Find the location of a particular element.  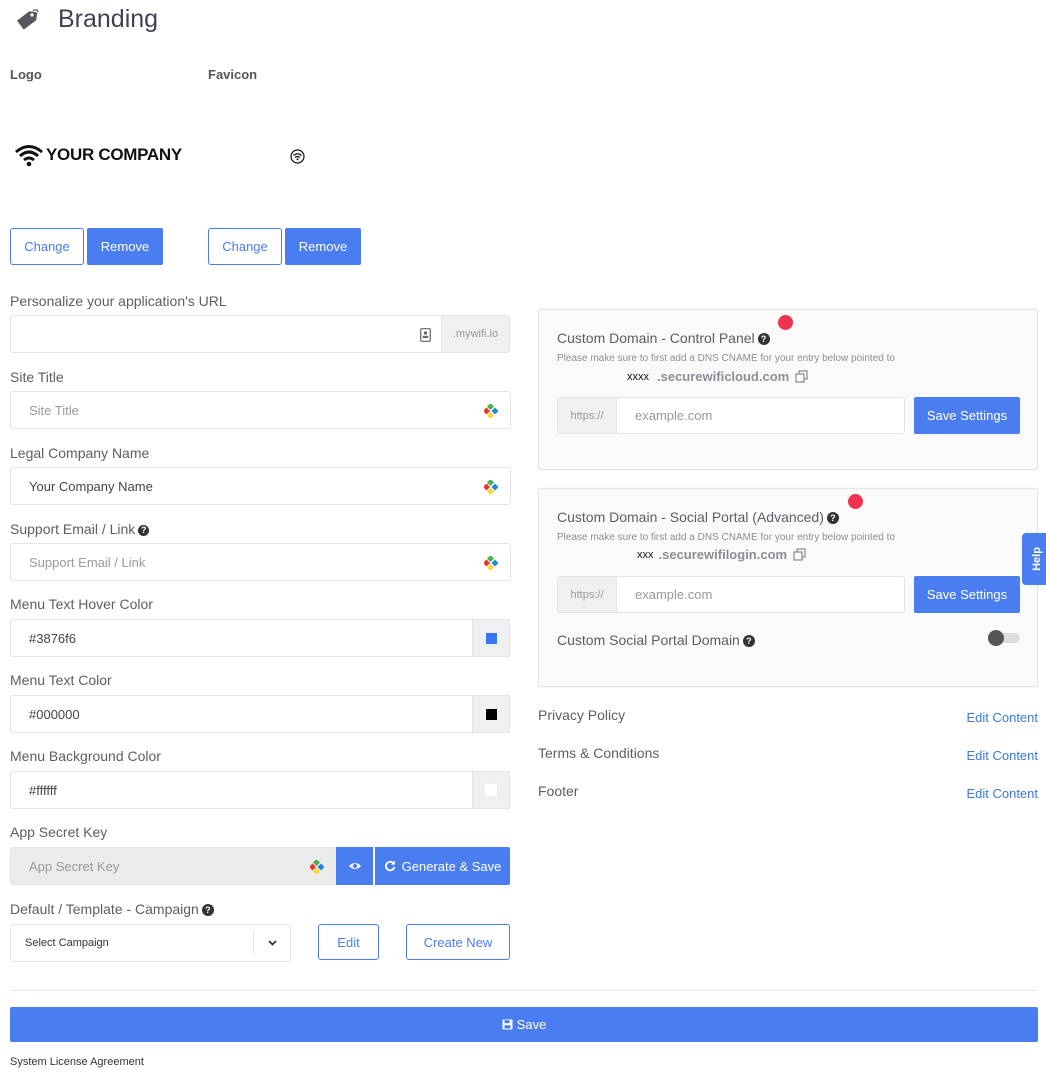

terms-label: Terms & Conditions is located at coordinates (599, 753).